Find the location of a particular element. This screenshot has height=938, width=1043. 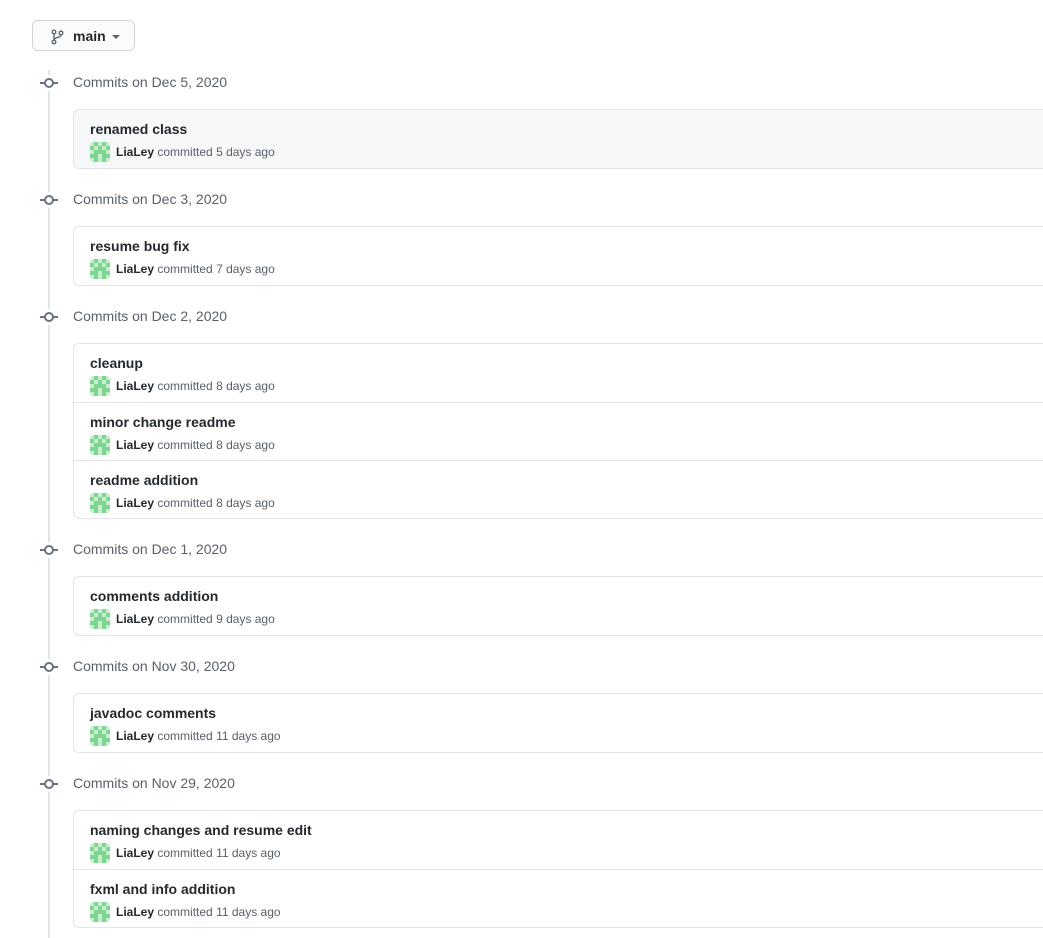

commit-group-date: Commits on Nov 30, 2020 is located at coordinates (154, 666).